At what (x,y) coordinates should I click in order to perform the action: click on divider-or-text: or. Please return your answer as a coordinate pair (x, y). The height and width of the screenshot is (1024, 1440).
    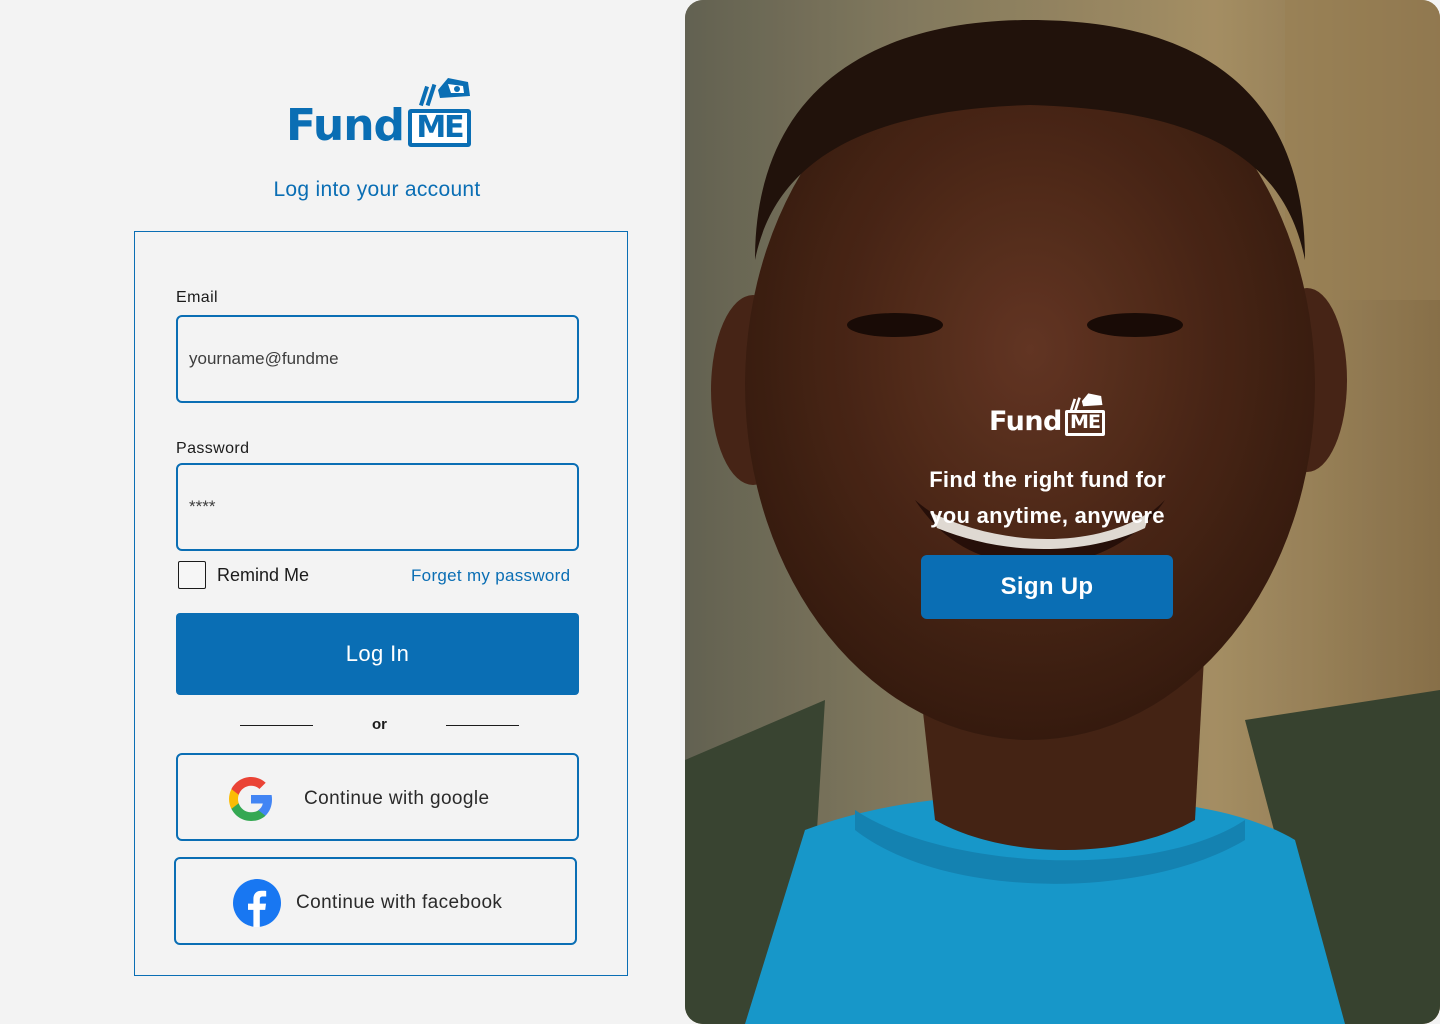
    Looking at the image, I should click on (379, 724).